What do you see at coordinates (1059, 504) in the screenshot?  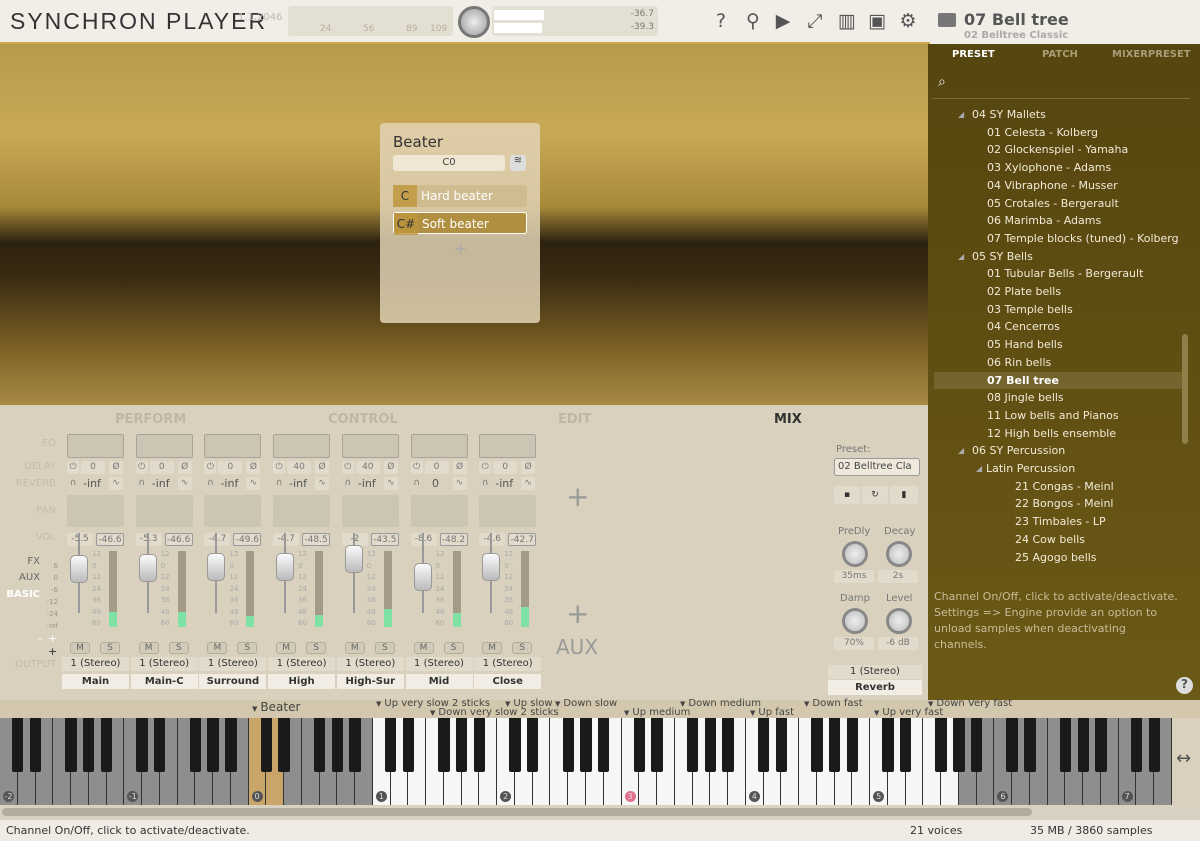 I see `tree-item: 22 Bongos - Meinl` at bounding box center [1059, 504].